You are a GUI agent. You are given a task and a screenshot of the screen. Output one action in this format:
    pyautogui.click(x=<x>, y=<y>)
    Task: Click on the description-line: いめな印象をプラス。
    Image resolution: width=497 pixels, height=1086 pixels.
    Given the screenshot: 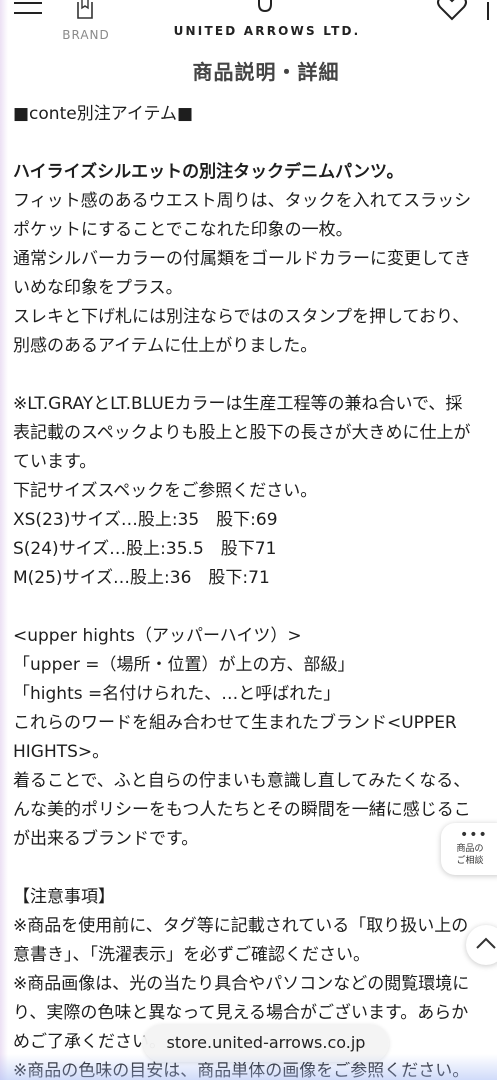 What is the action you would take?
    pyautogui.click(x=98, y=288)
    